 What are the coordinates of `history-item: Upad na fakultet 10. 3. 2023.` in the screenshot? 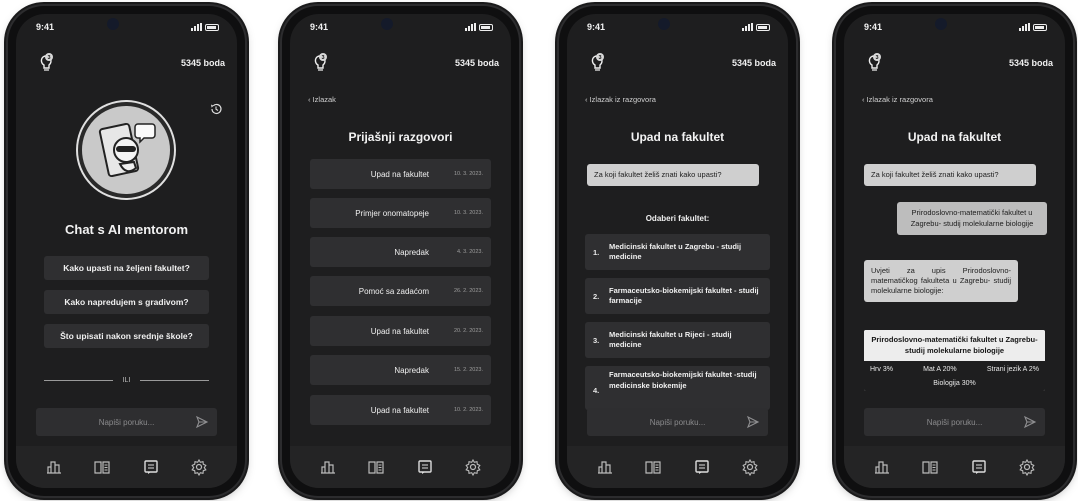 It's located at (400, 174).